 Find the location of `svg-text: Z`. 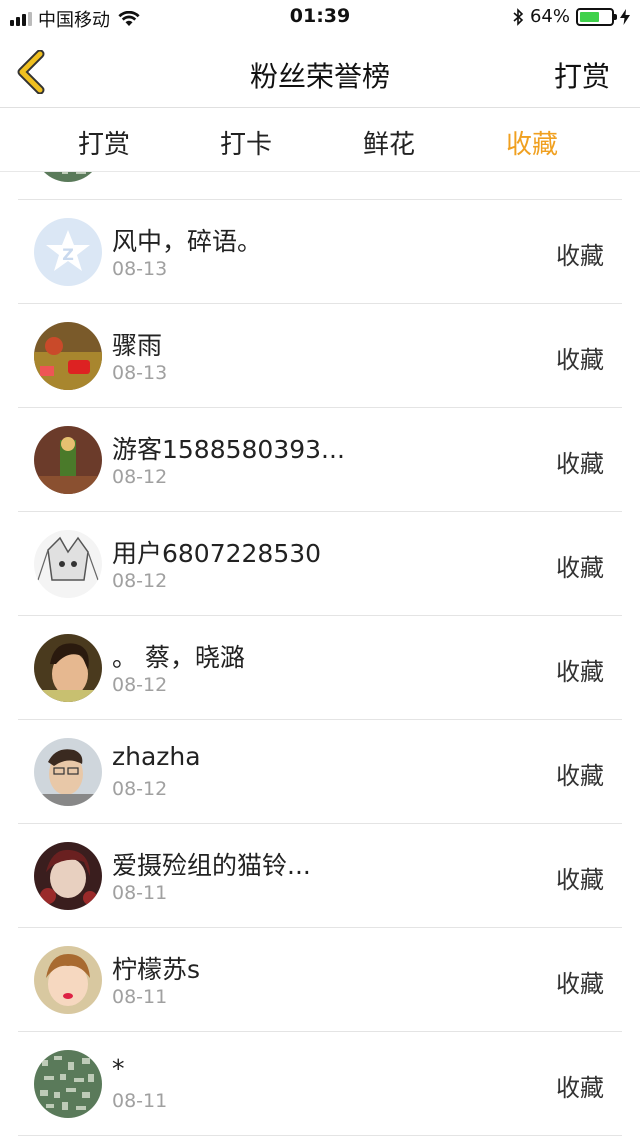

svg-text: Z is located at coordinates (68, 254).